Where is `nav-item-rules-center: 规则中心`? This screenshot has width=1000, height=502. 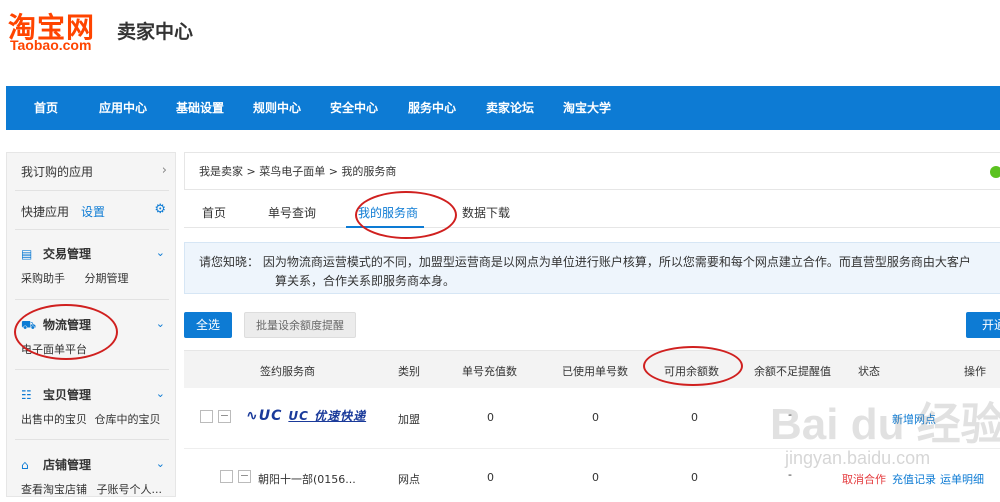
nav-item-rules-center: 规则中心 is located at coordinates (277, 108).